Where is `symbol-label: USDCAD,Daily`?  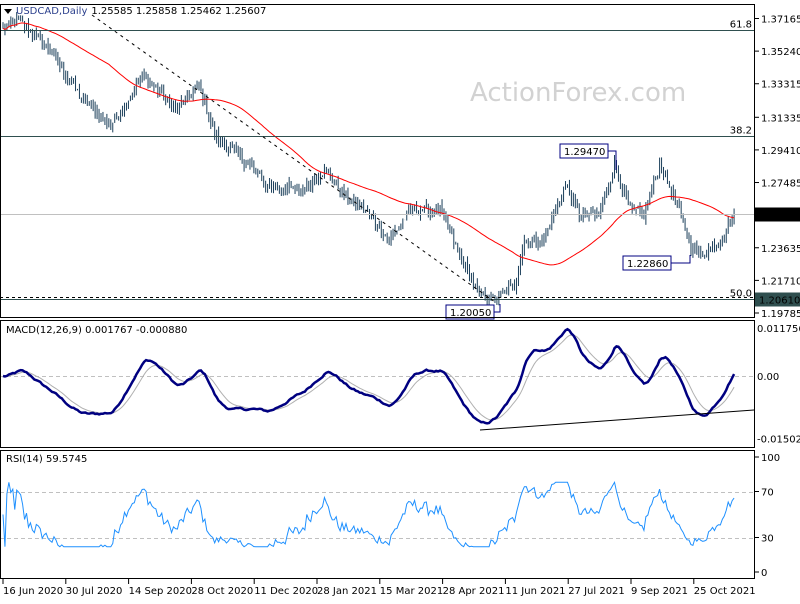 symbol-label: USDCAD,Daily is located at coordinates (51, 11).